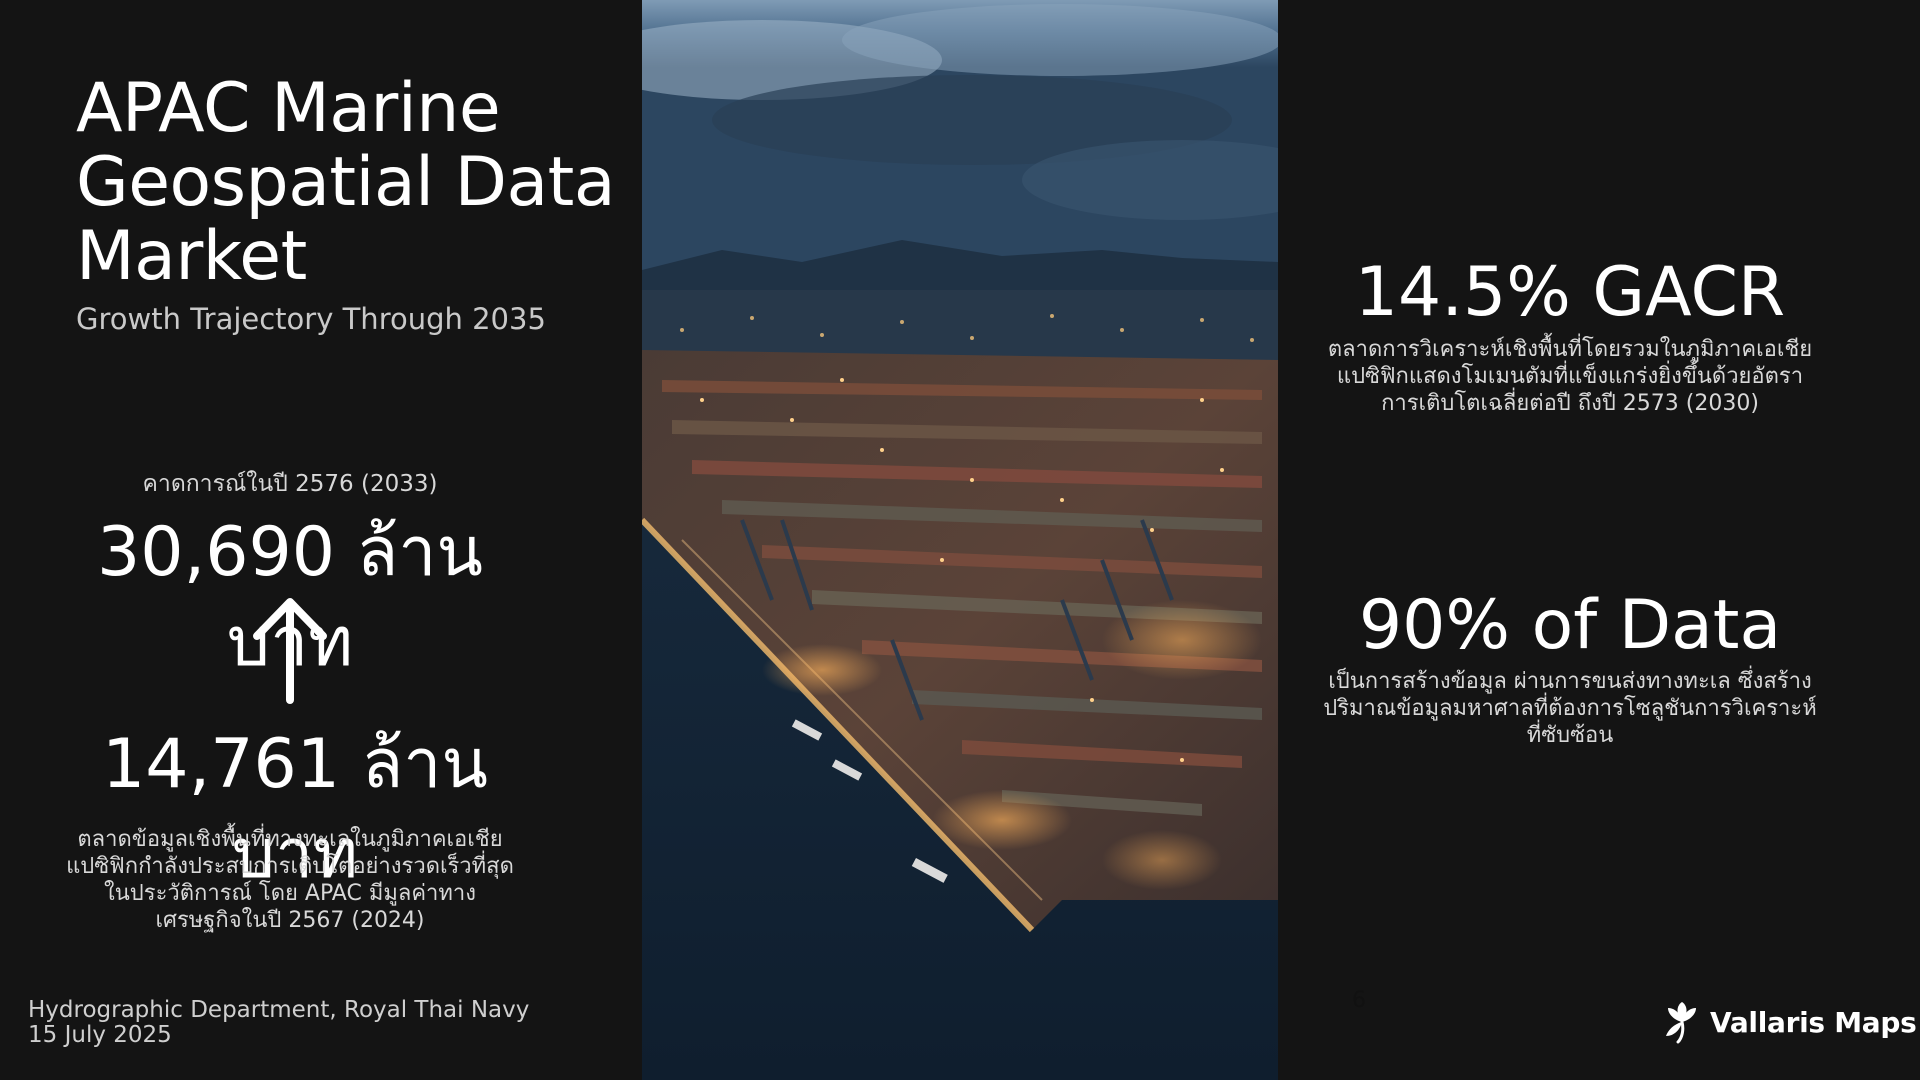 The height and width of the screenshot is (1080, 1920). Describe the element at coordinates (279, 1010) in the screenshot. I see `footer-organization: Hydrographic Department, Royal Thai Navy` at that location.